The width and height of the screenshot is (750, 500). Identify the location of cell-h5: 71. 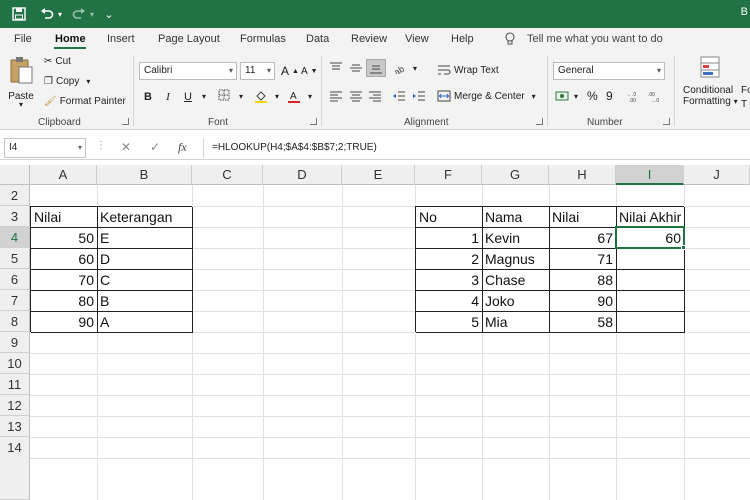
(582, 259).